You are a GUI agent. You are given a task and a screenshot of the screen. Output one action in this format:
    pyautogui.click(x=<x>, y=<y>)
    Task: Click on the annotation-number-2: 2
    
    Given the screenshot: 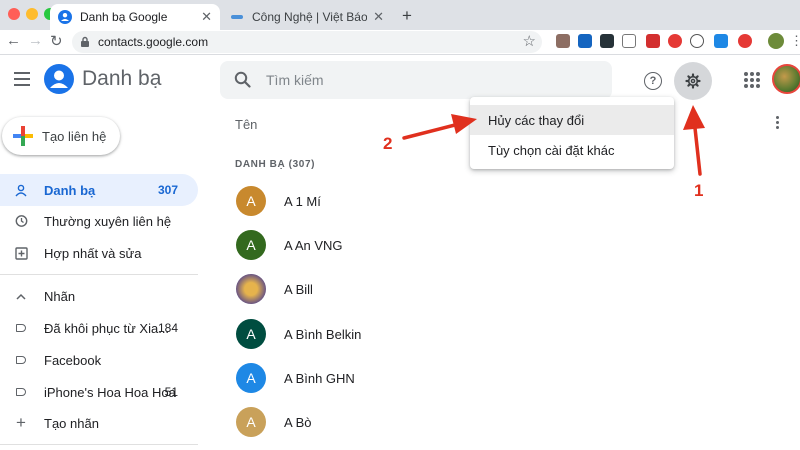 What is the action you would take?
    pyautogui.click(x=388, y=143)
    